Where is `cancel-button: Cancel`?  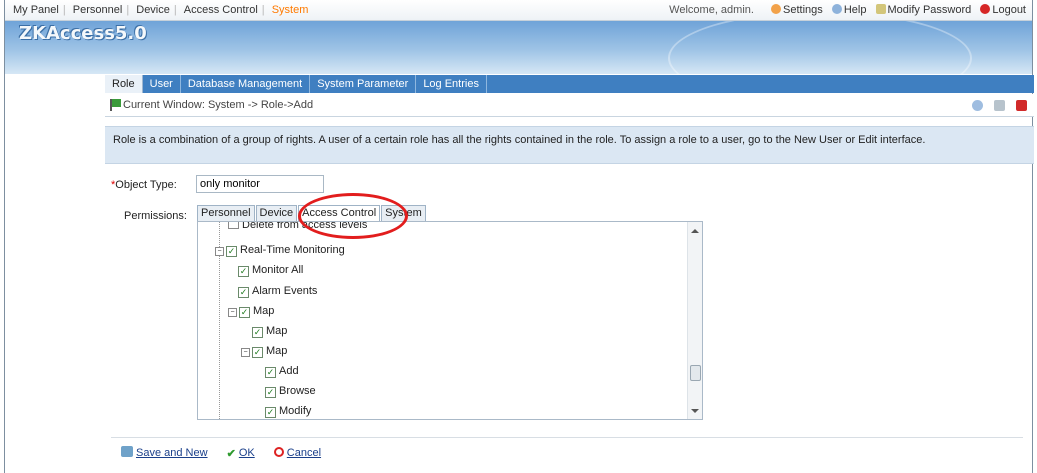
cancel-button: Cancel is located at coordinates (297, 453).